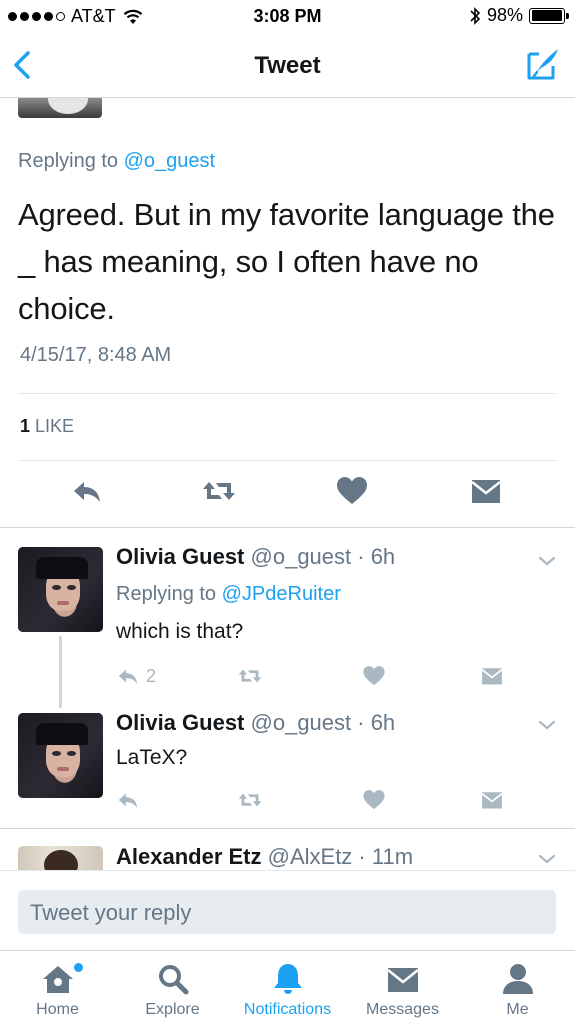 The image size is (575, 1024). I want to click on tab-bar: Home Explore Notifications Messages Me, so click(287, 987).